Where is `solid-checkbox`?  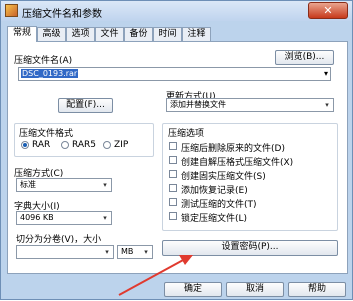 solid-checkbox is located at coordinates (173, 174).